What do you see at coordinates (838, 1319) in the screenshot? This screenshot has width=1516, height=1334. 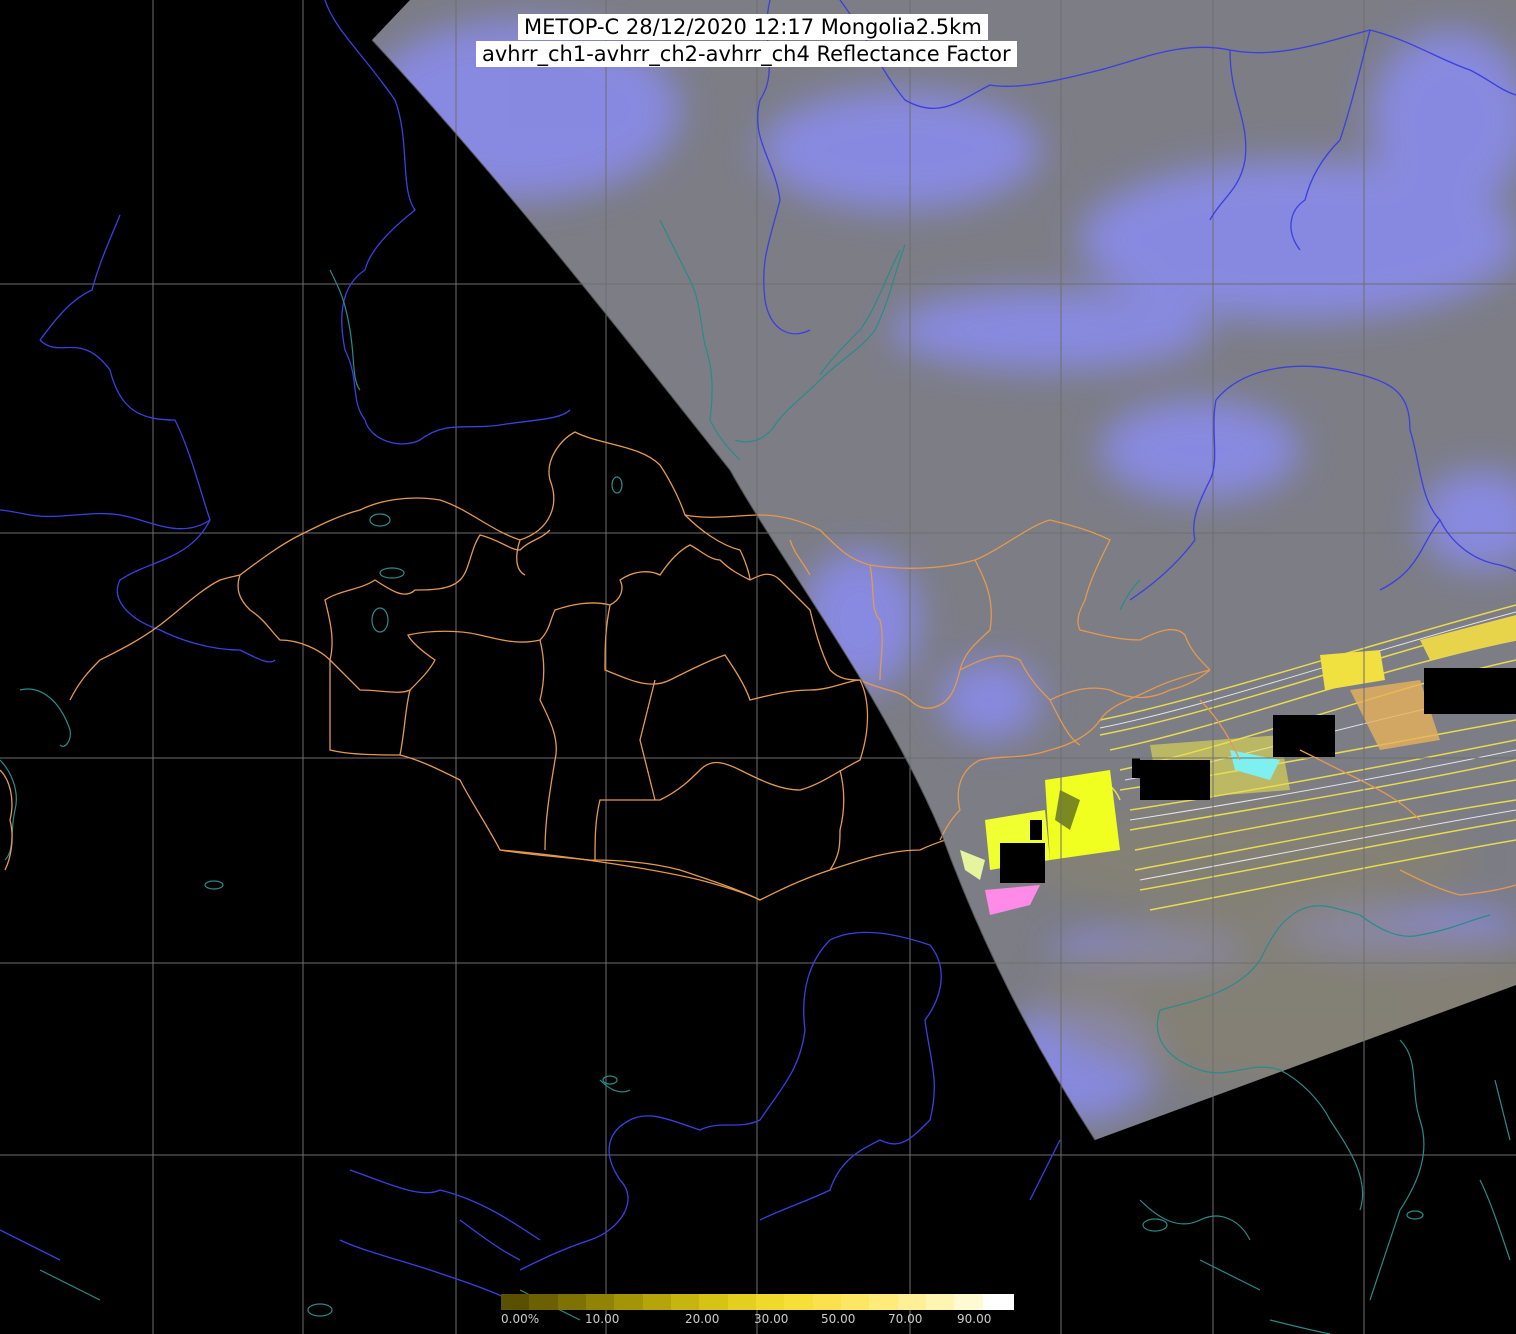 I see `colorbar-tick-label: 50.00` at bounding box center [838, 1319].